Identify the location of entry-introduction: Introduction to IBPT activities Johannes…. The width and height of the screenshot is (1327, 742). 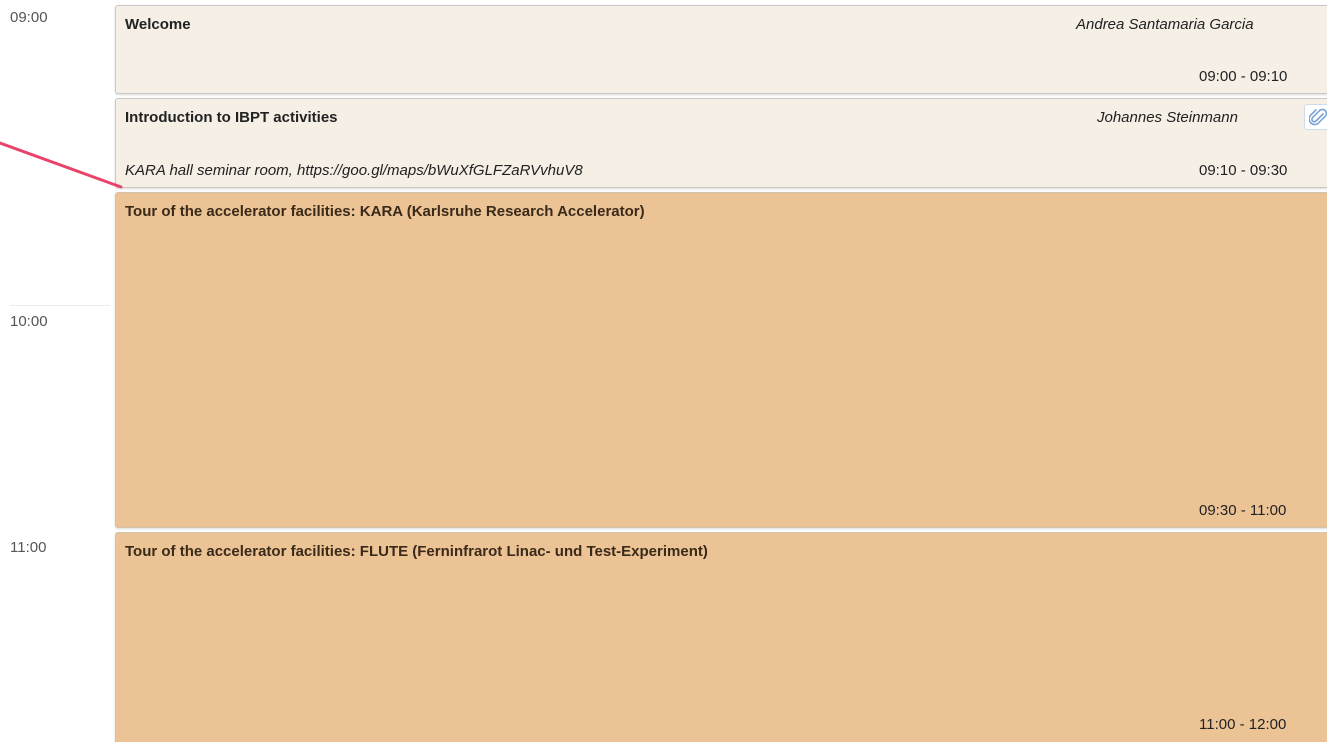
(721, 143).